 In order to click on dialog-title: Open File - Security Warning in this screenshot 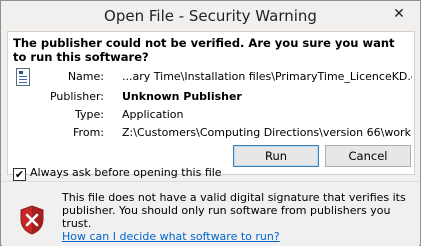, I will do `click(210, 16)`.